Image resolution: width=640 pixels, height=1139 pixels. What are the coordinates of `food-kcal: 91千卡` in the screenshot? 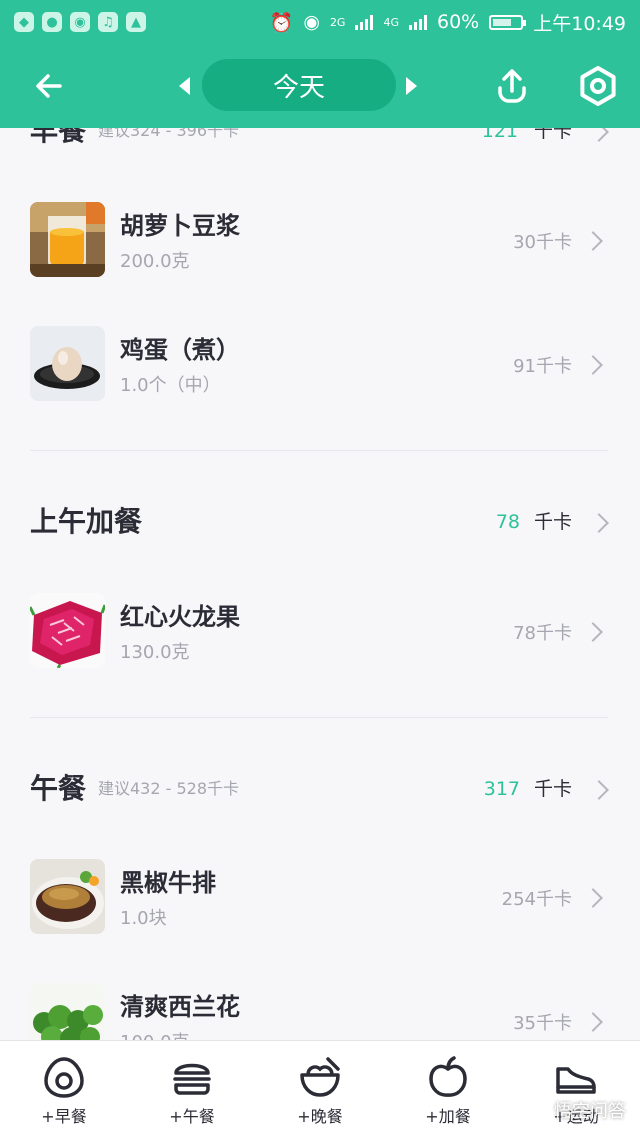 It's located at (542, 366).